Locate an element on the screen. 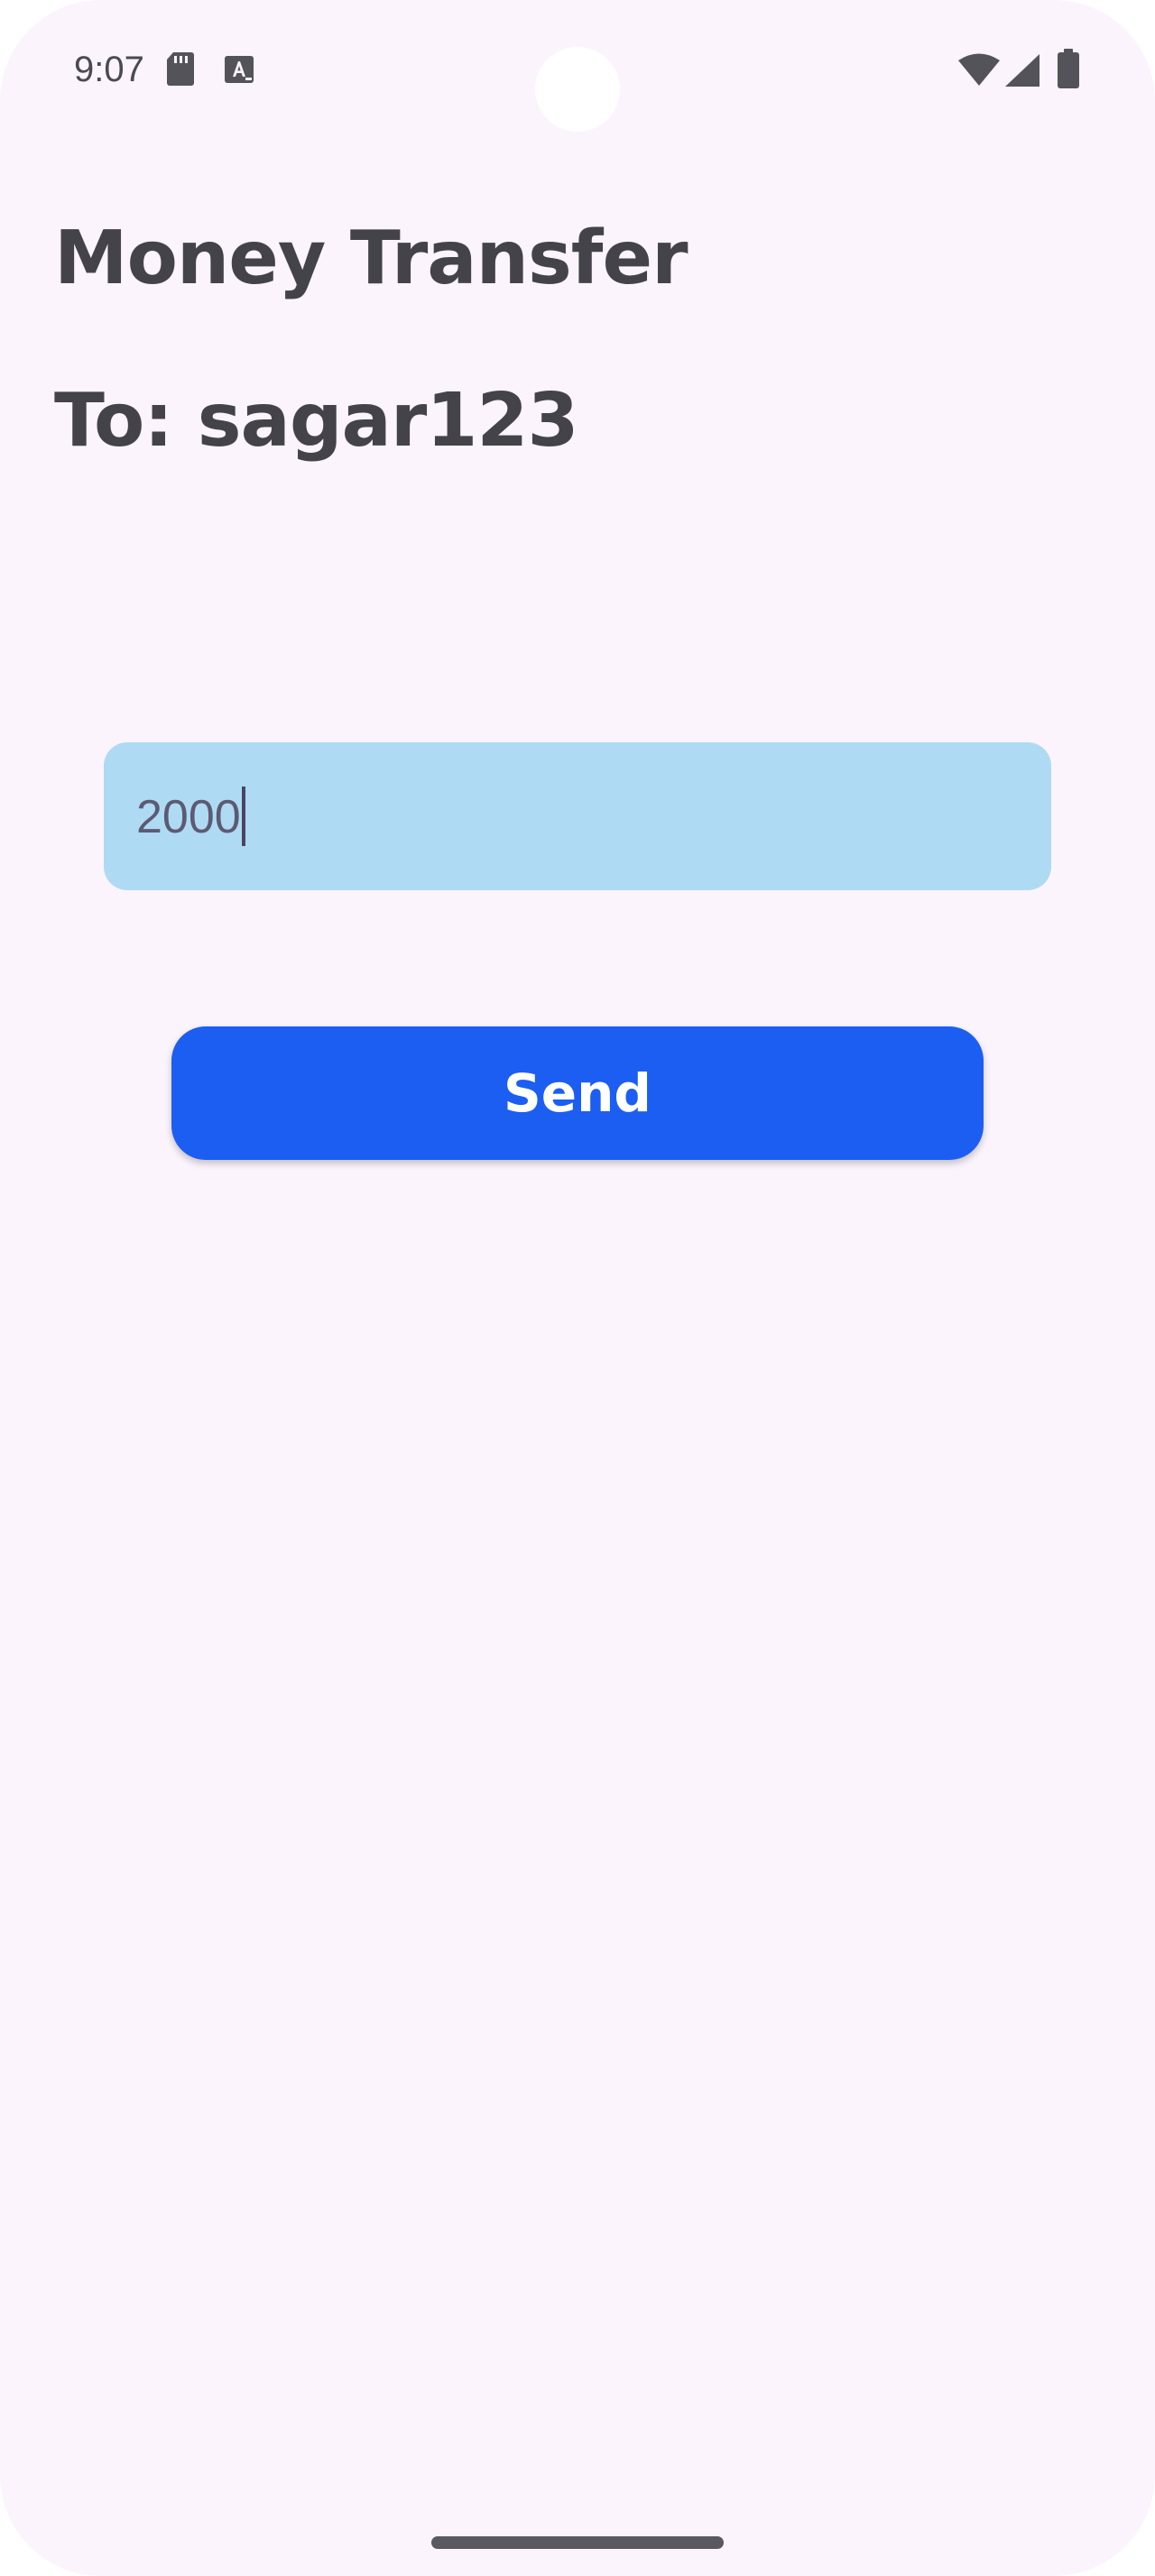  battery-icon is located at coordinates (1068, 68).